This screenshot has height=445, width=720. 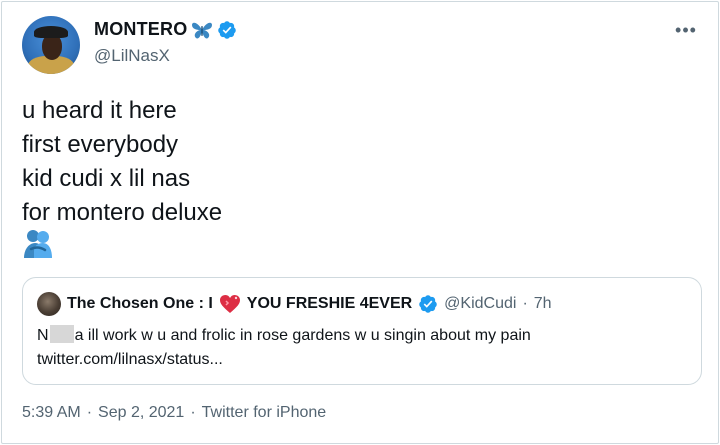 What do you see at coordinates (229, 304) in the screenshot?
I see `heart-icon` at bounding box center [229, 304].